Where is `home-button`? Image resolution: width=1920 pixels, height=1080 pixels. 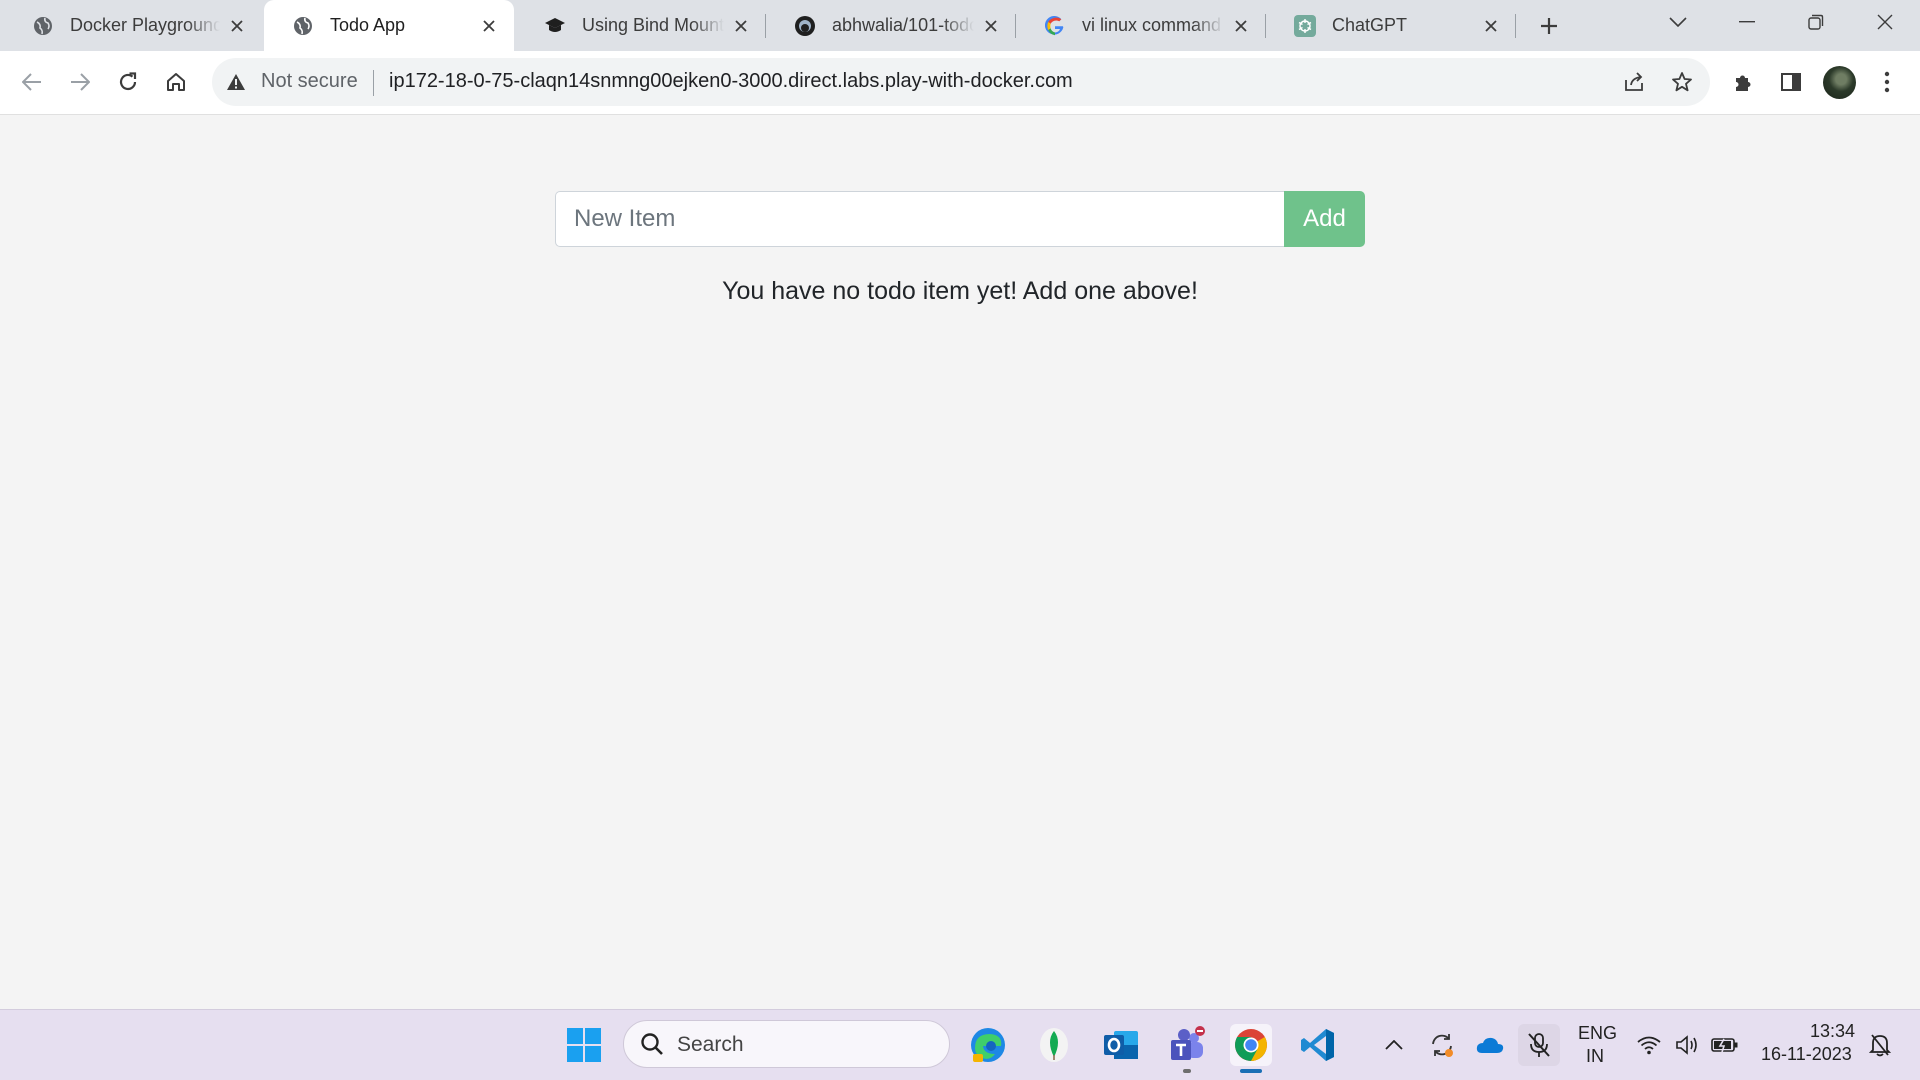 home-button is located at coordinates (176, 82).